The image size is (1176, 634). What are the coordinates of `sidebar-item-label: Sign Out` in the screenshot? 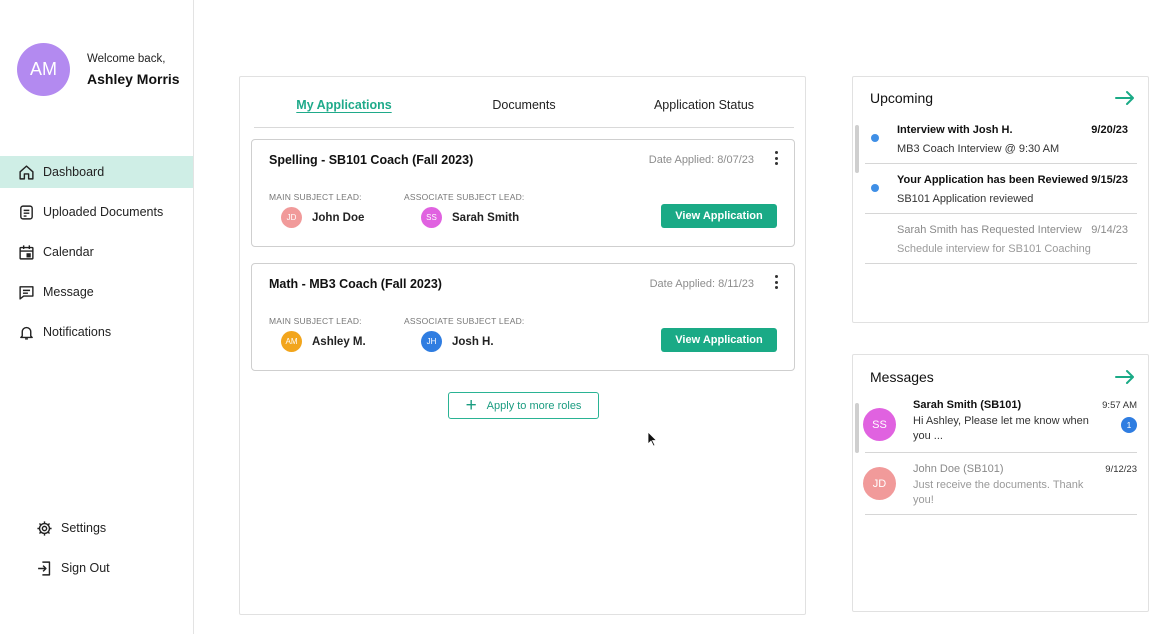 It's located at (85, 568).